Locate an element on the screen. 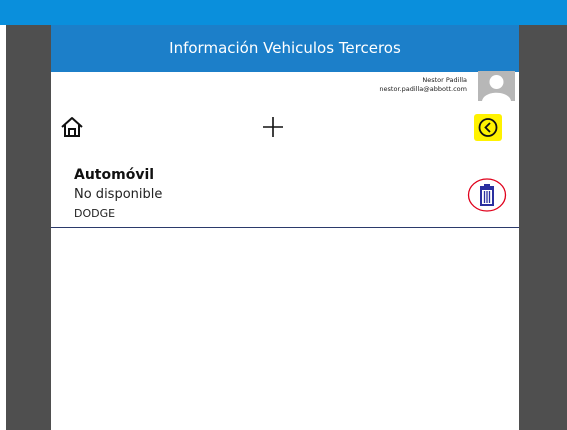 This screenshot has height=430, width=567. chevron-left-circle-icon is located at coordinates (488, 127).